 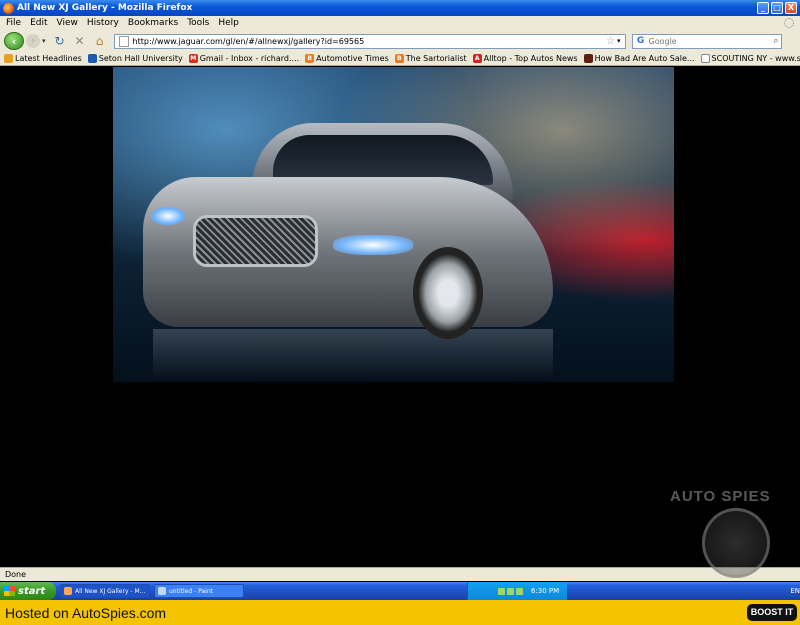 I want to click on car-headlight-left, so click(x=168, y=216).